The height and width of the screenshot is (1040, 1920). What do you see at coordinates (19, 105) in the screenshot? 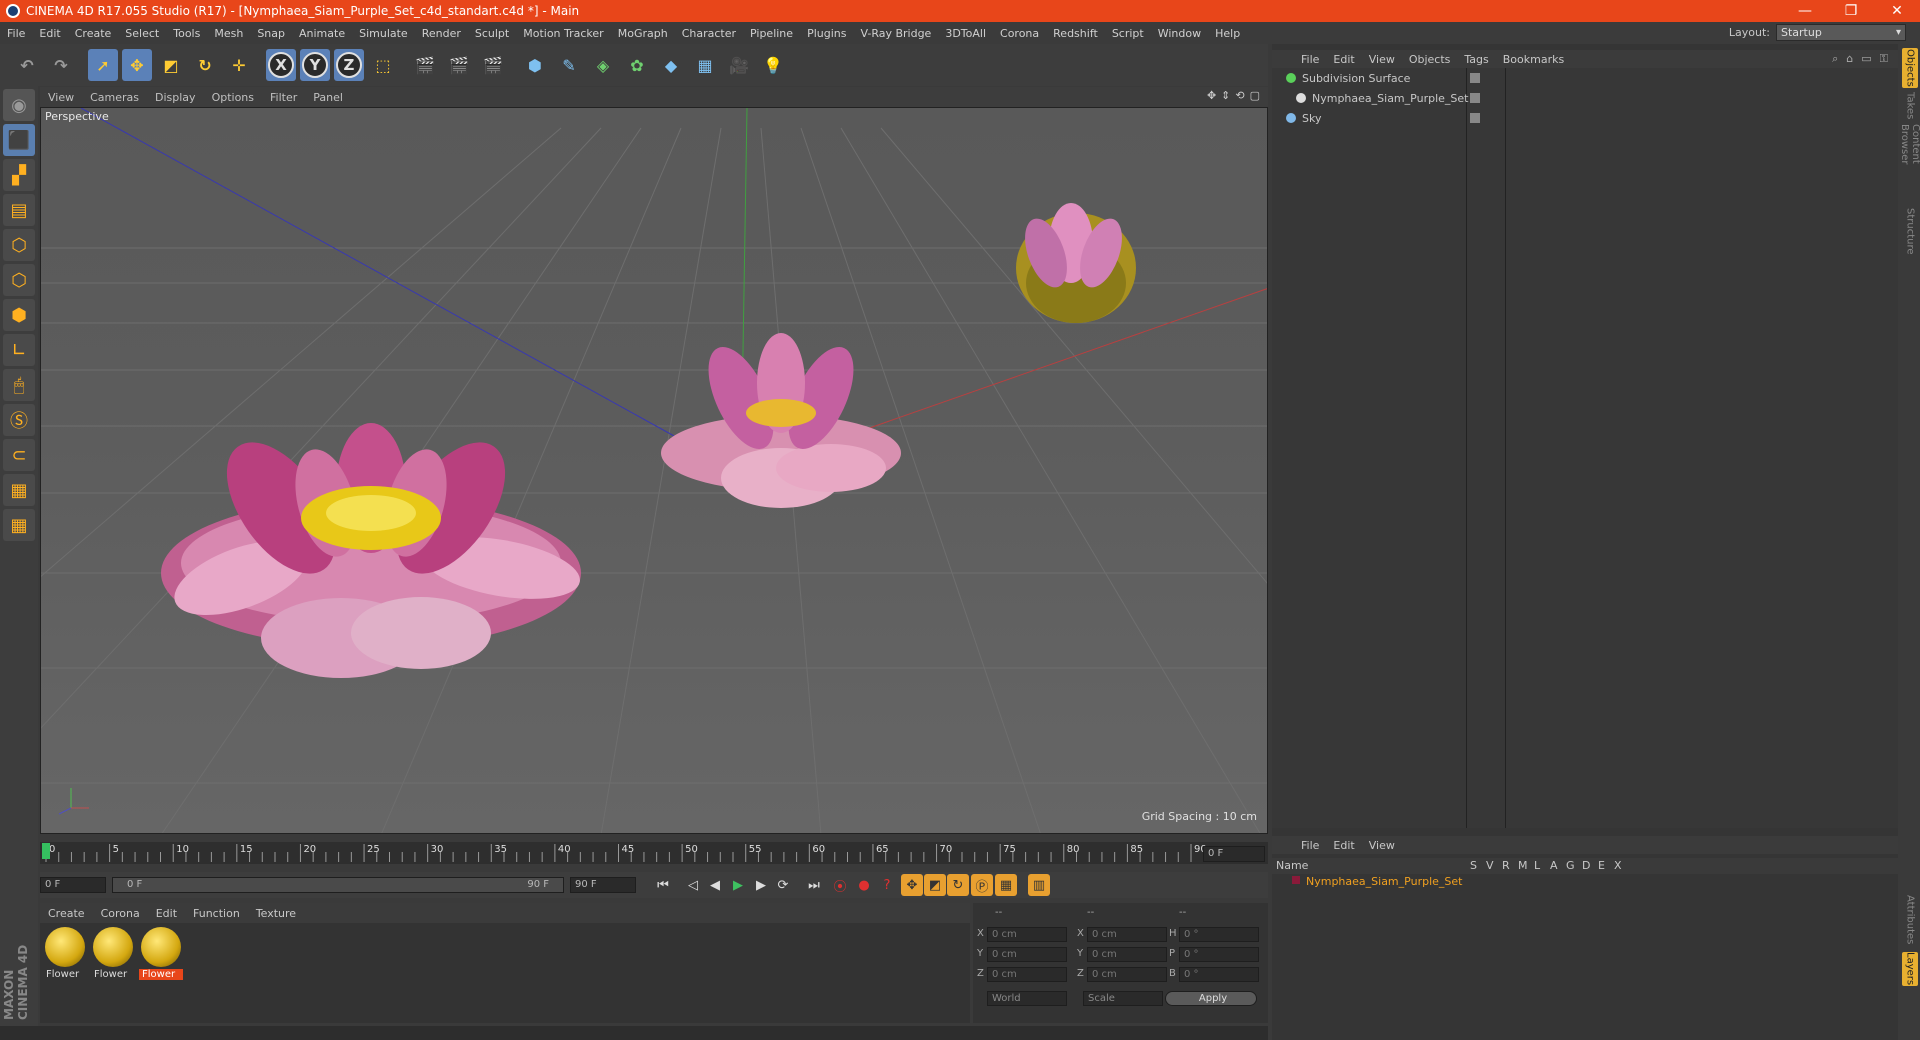
I see `make-editable-icon: ◉` at bounding box center [19, 105].